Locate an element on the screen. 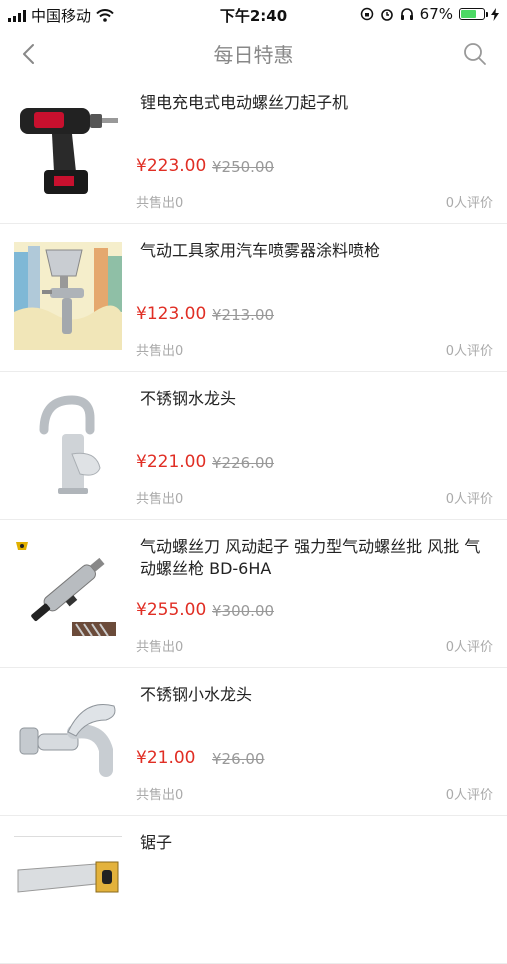  battery-level is located at coordinates (468, 14).